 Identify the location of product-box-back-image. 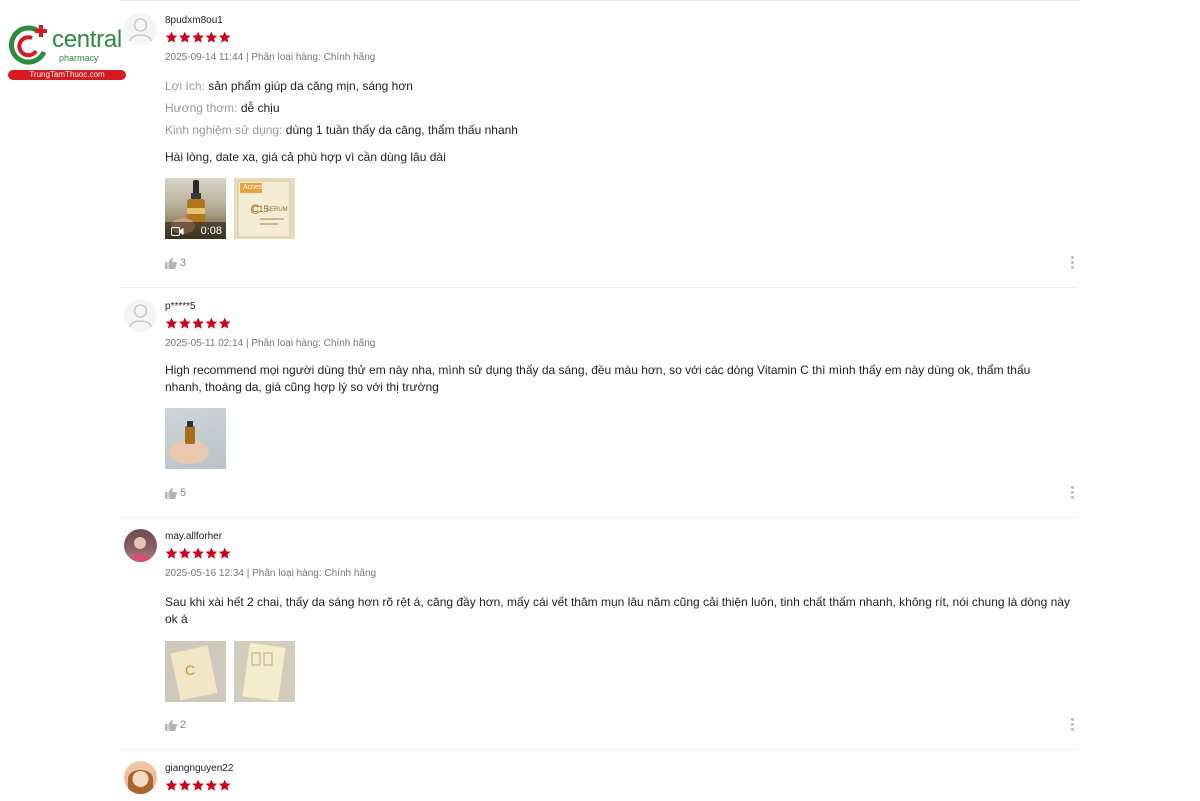
(264, 672).